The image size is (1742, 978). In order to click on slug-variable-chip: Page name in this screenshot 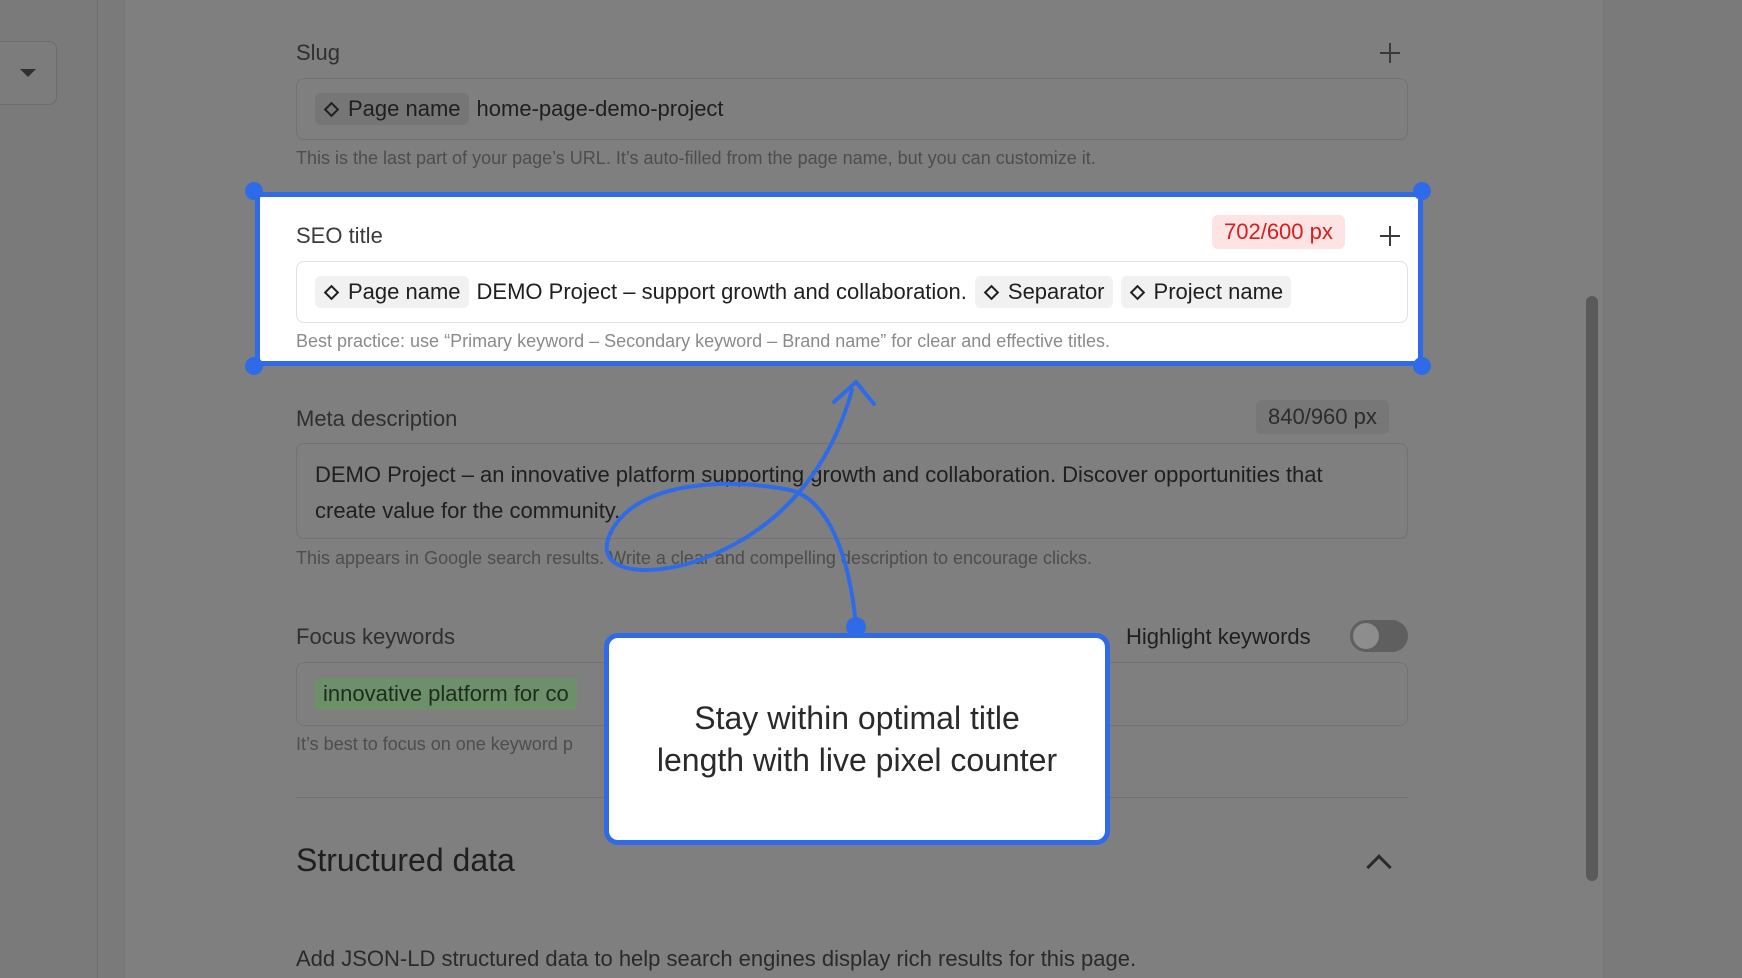, I will do `click(392, 109)`.